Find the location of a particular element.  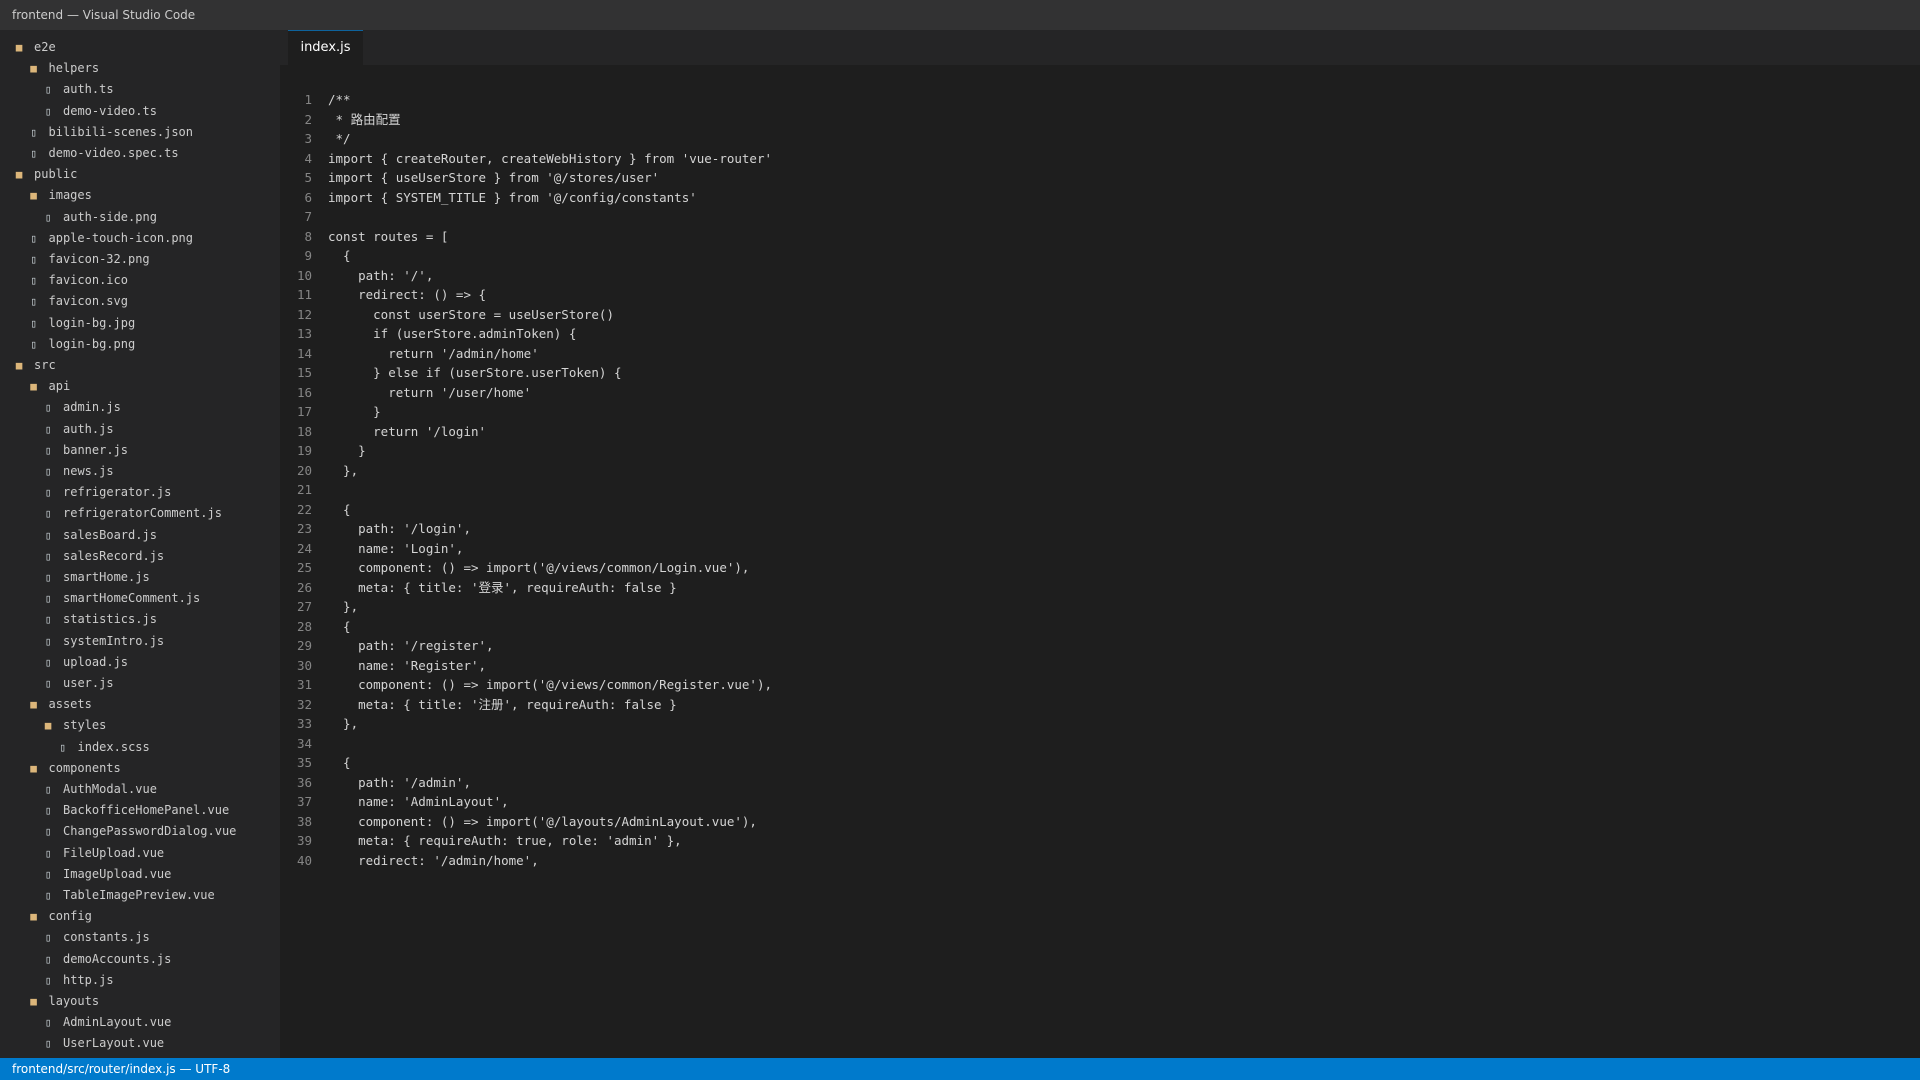

explorer-item-label: smartHomeComment.js is located at coordinates (132, 598).